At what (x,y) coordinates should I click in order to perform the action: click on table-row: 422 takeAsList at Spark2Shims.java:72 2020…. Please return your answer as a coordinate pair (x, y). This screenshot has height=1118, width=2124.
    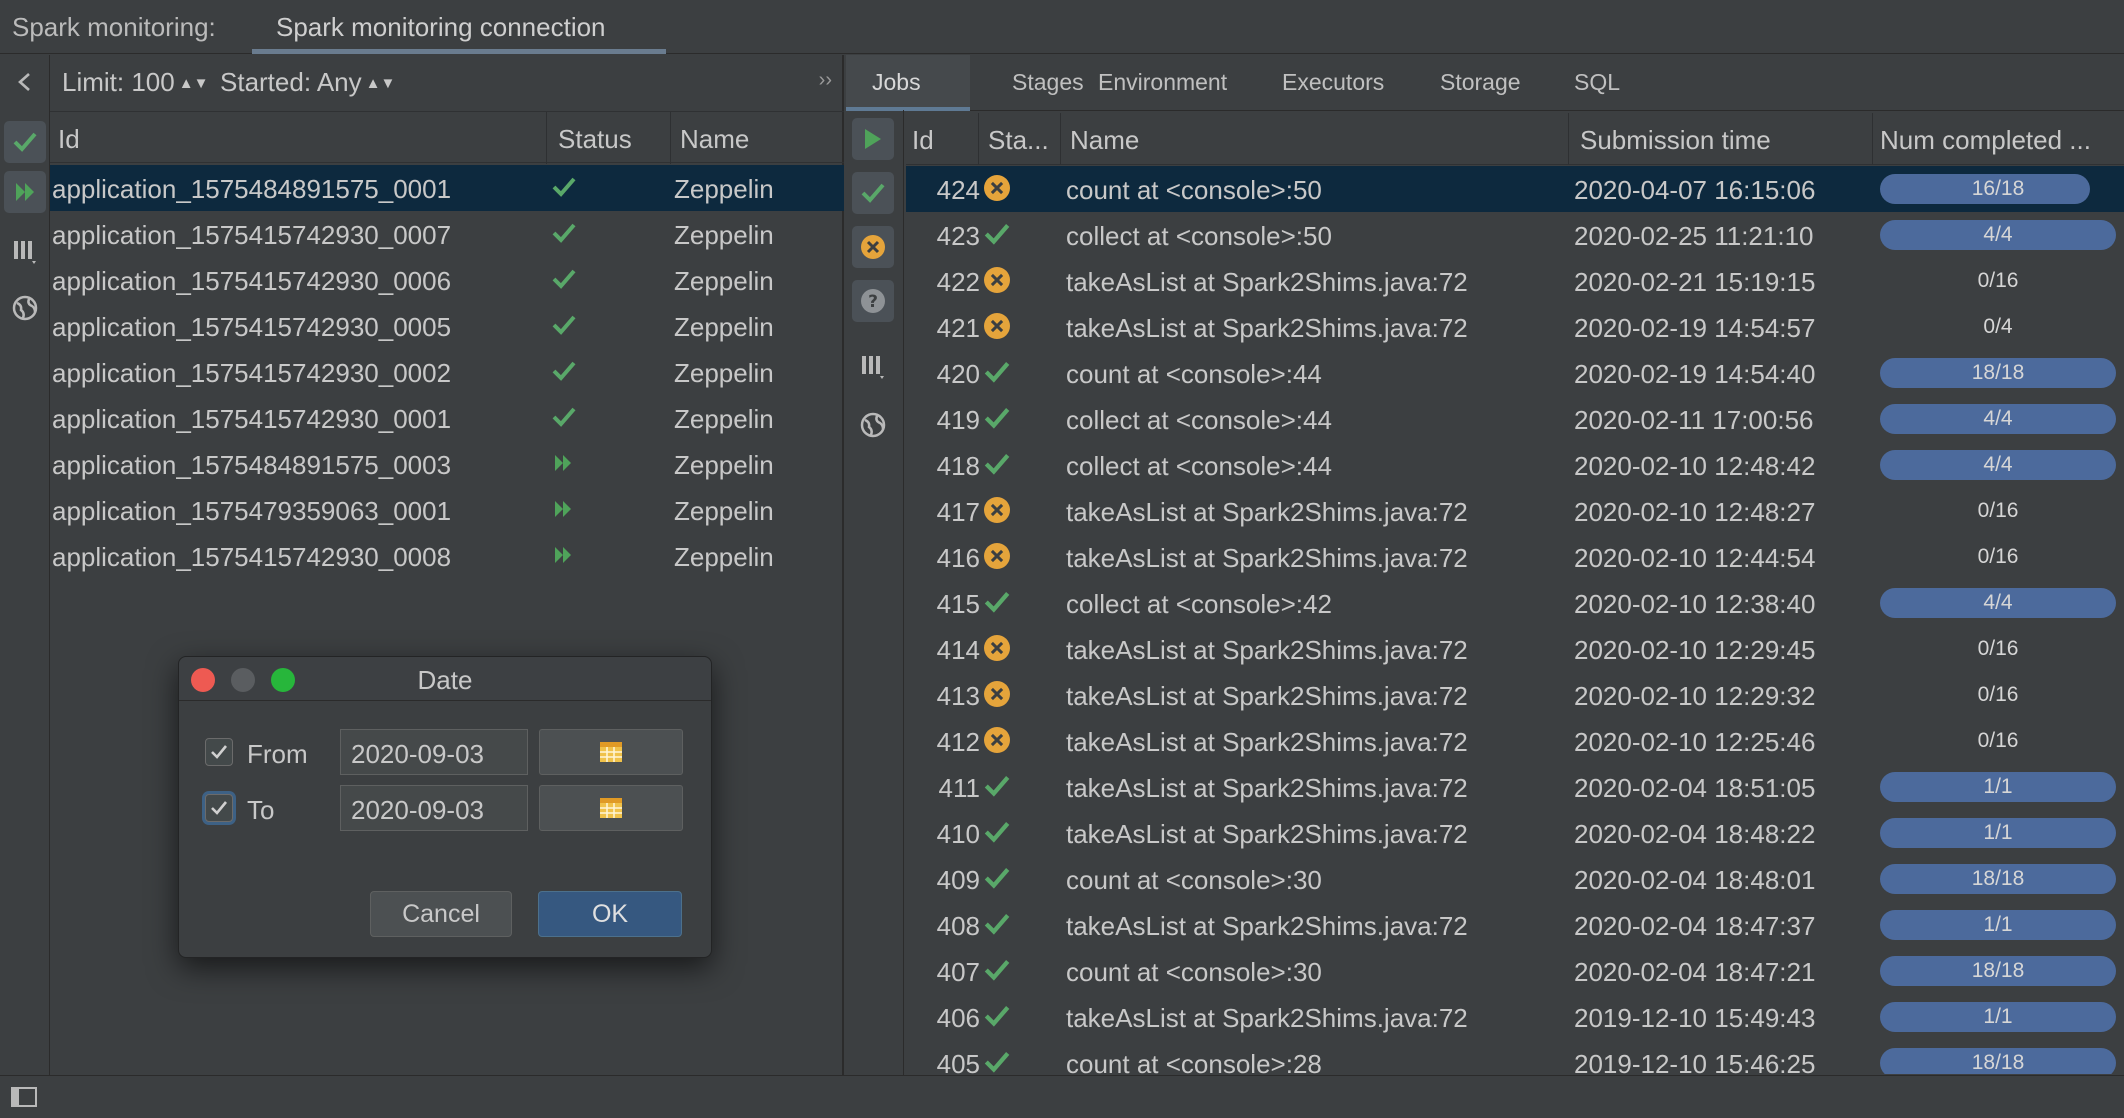
    Looking at the image, I should click on (1515, 281).